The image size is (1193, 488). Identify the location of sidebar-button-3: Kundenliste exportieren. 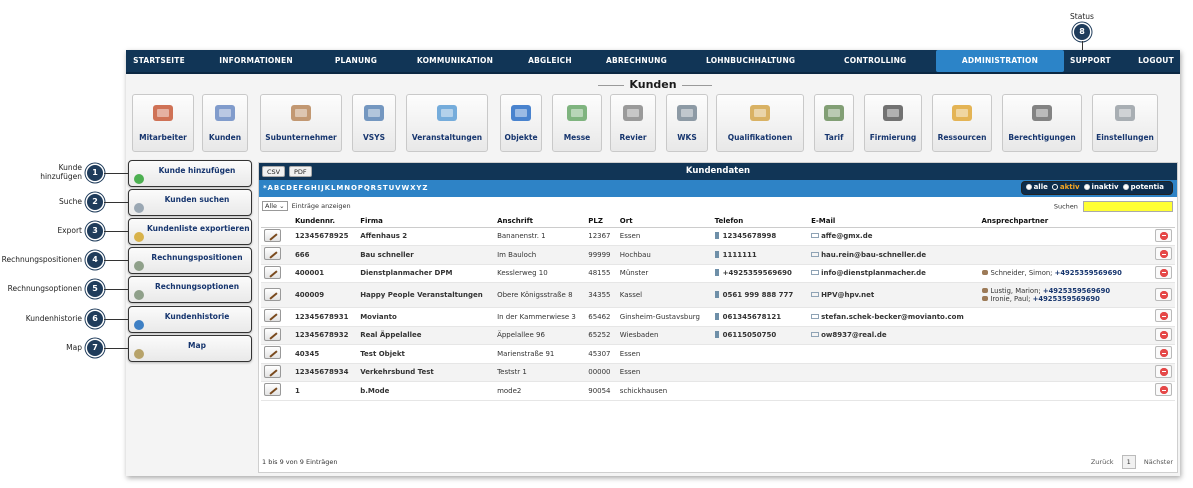
(190, 231).